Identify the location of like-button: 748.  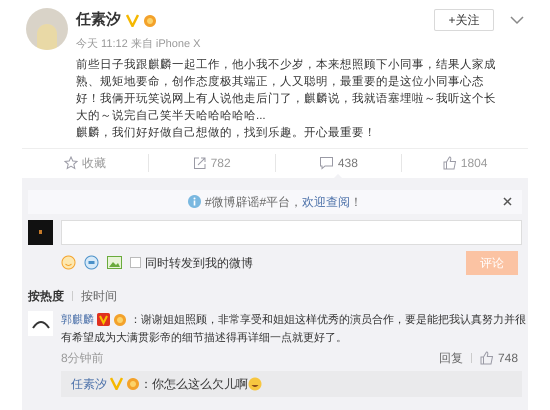
(499, 357).